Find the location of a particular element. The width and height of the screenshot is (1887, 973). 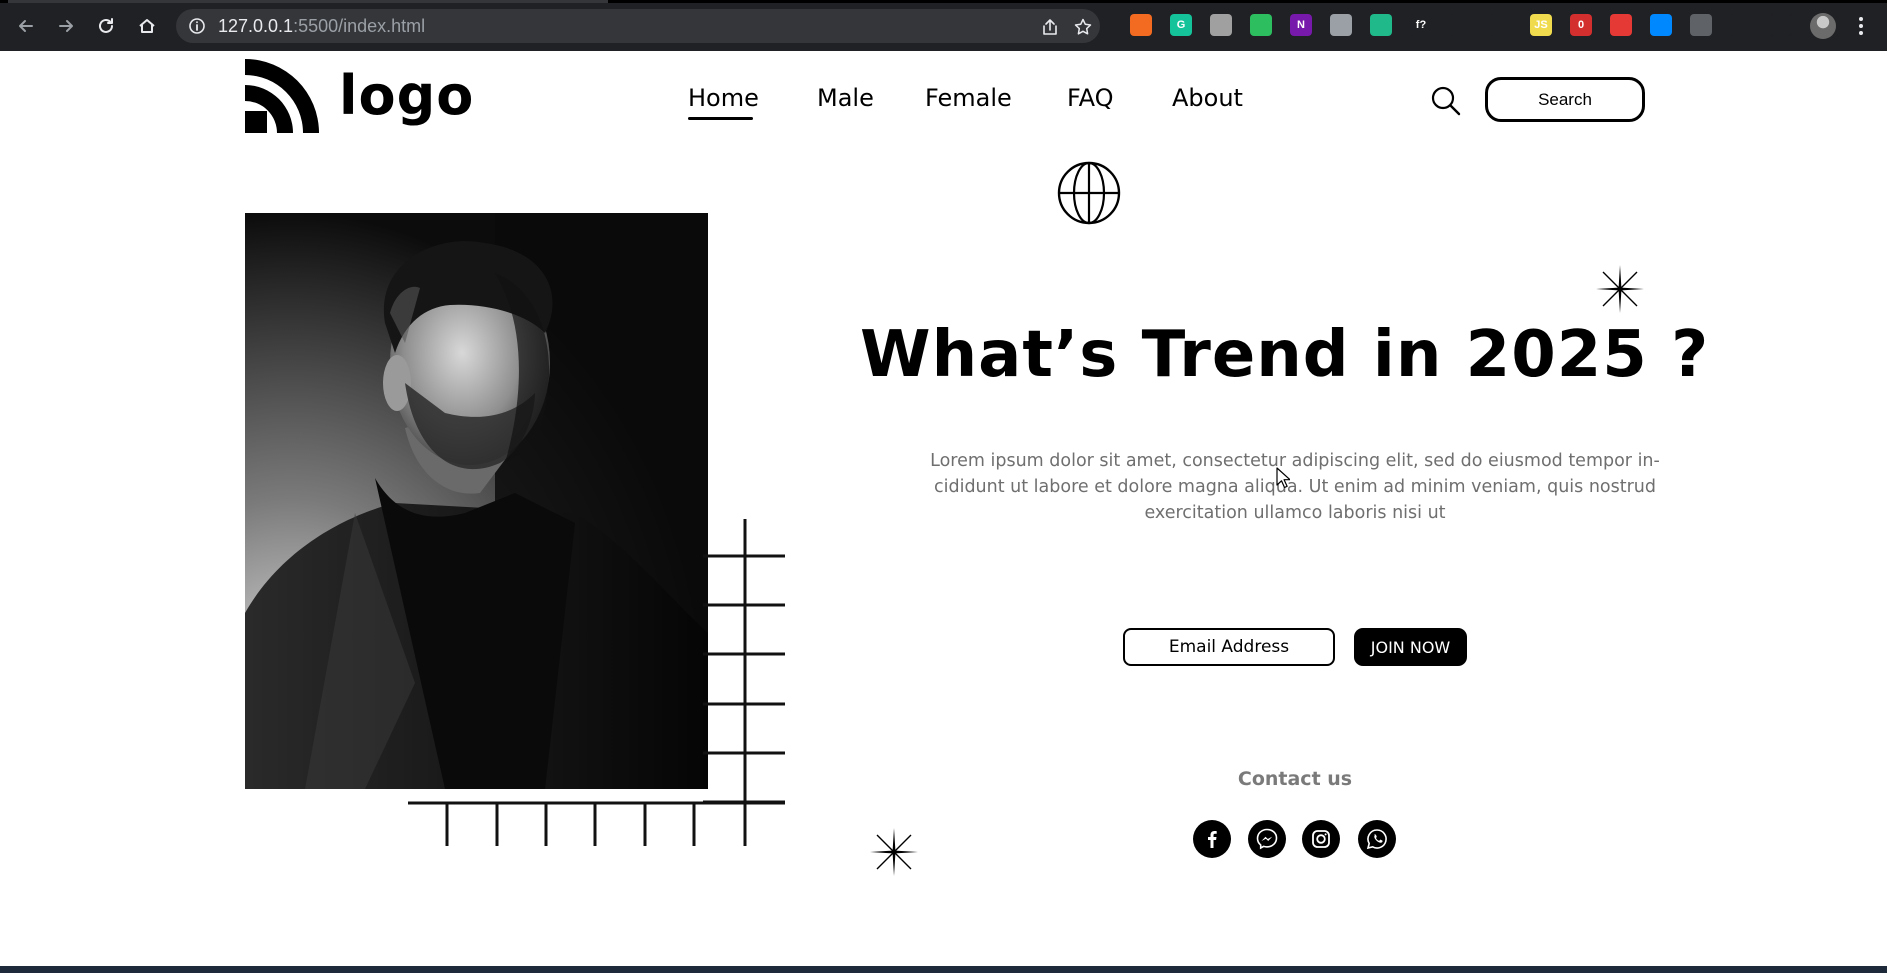

bookmark-star-icon is located at coordinates (1083, 27).